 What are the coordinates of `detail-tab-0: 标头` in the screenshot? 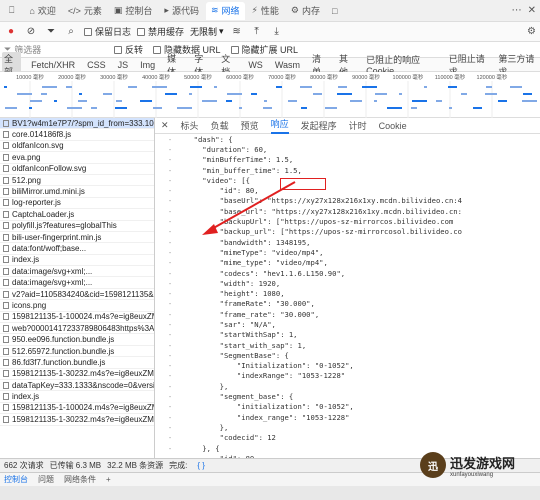 It's located at (190, 125).